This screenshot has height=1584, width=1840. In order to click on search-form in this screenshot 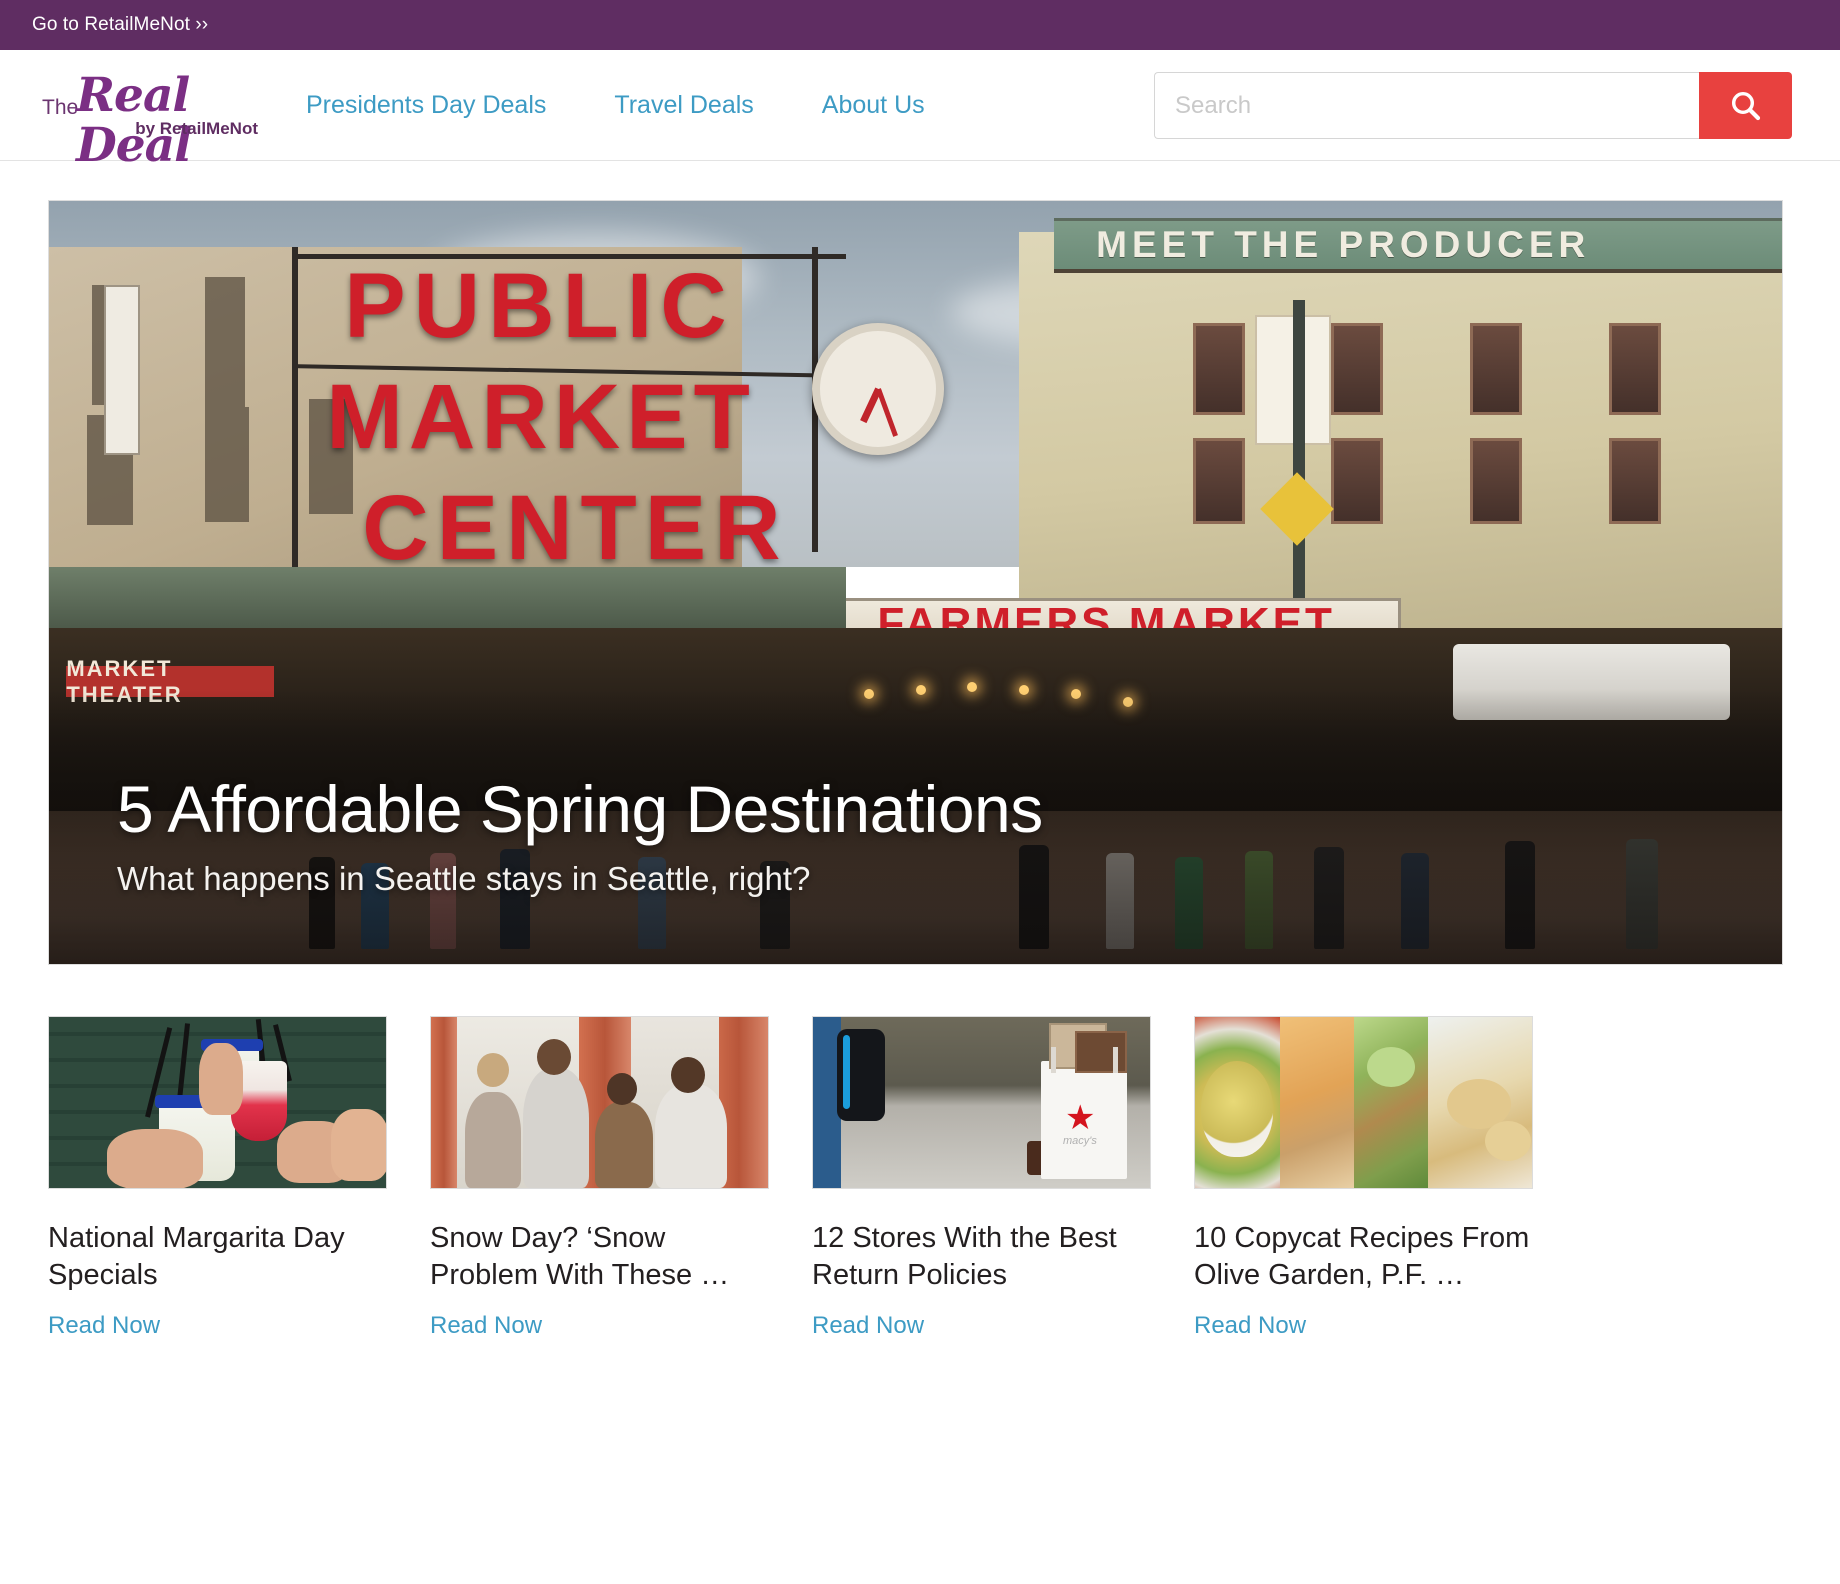, I will do `click(1473, 105)`.